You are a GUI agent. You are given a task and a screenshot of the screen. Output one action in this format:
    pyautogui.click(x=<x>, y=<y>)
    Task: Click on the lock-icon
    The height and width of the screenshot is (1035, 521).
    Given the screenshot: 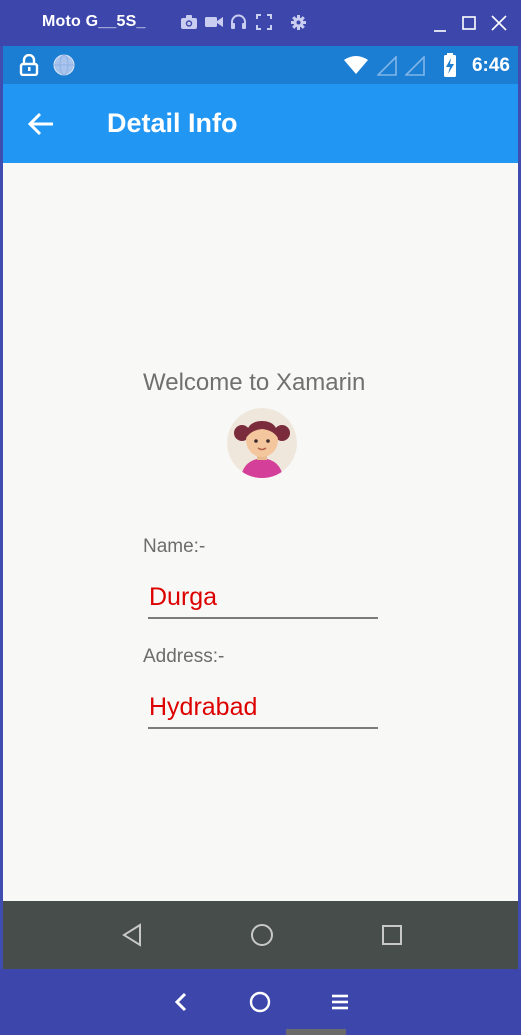 What is the action you would take?
    pyautogui.click(x=29, y=65)
    